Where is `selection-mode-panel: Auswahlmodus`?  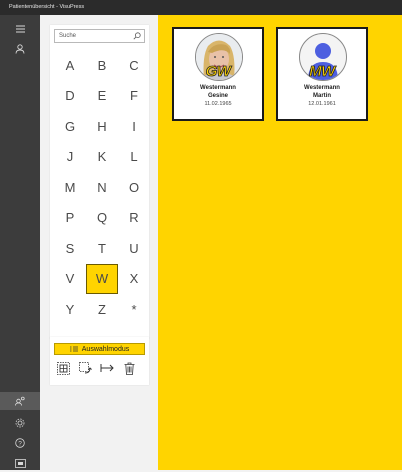 selection-mode-panel: Auswahlmodus is located at coordinates (99, 361).